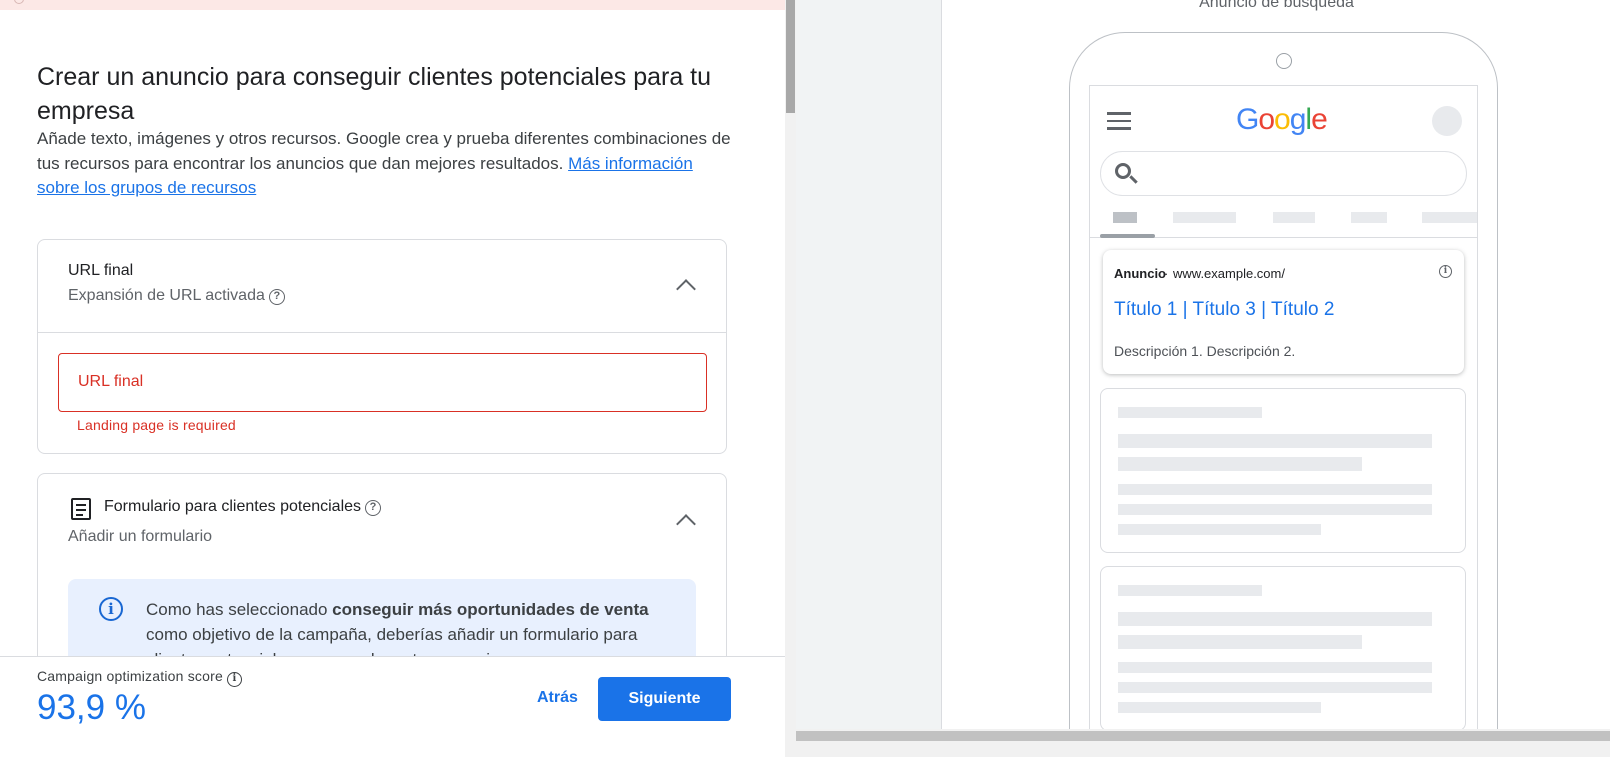 The height and width of the screenshot is (757, 1610). Describe the element at coordinates (1282, 119) in the screenshot. I see `google-logo: Google` at that location.